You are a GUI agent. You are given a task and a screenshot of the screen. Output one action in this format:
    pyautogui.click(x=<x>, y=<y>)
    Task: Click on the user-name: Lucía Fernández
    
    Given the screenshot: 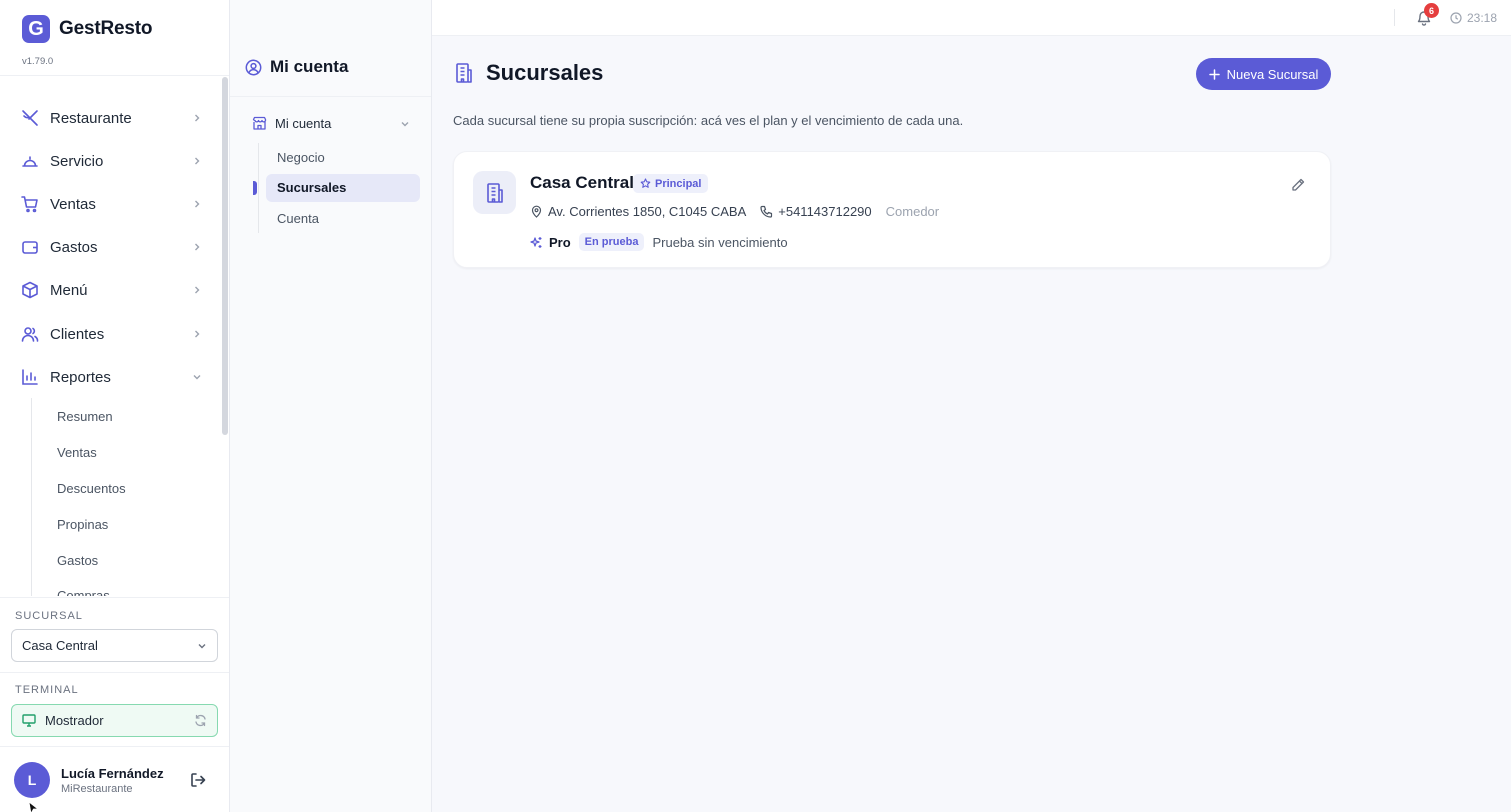 What is the action you would take?
    pyautogui.click(x=112, y=773)
    